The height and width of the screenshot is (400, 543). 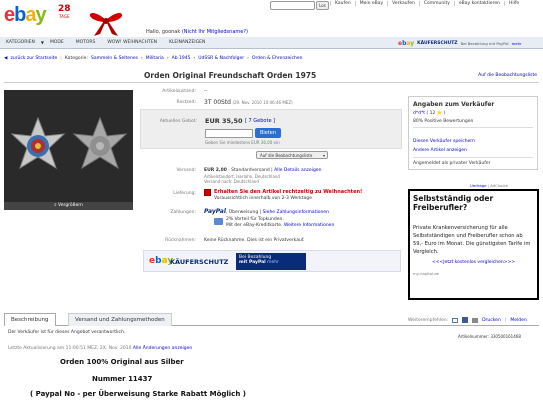 What do you see at coordinates (255, 219) in the screenshot?
I see `card-note: 2% Vorteil für Topkunden.` at bounding box center [255, 219].